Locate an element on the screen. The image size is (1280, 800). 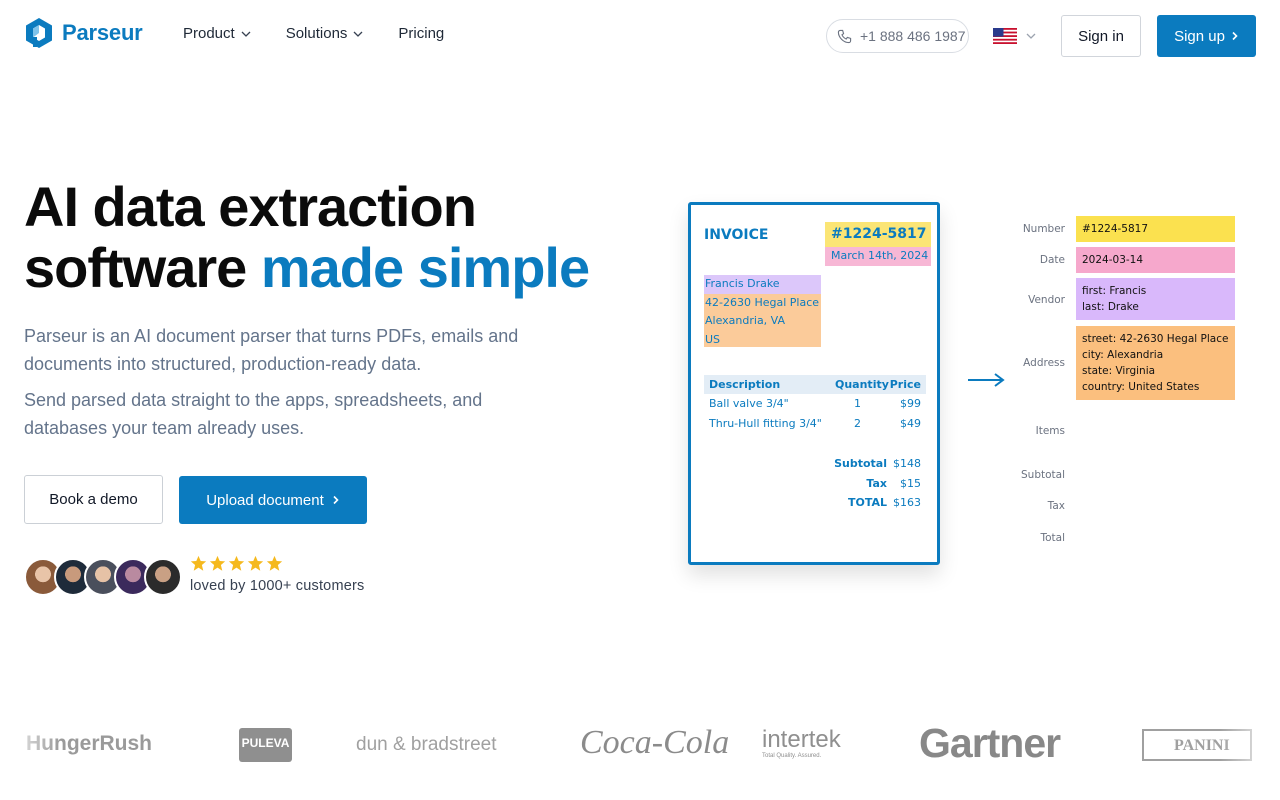
us-flag-icon is located at coordinates (1005, 36).